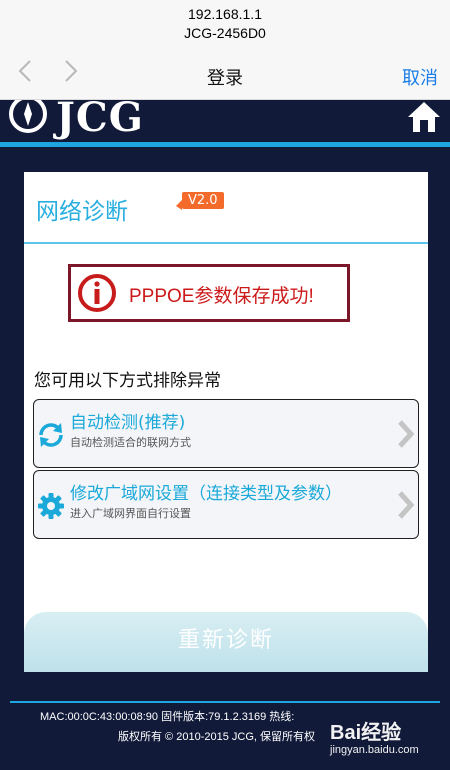 The width and height of the screenshot is (450, 770). I want to click on option-title: 修改广域网设置（连接类型及参数）, so click(206, 494).